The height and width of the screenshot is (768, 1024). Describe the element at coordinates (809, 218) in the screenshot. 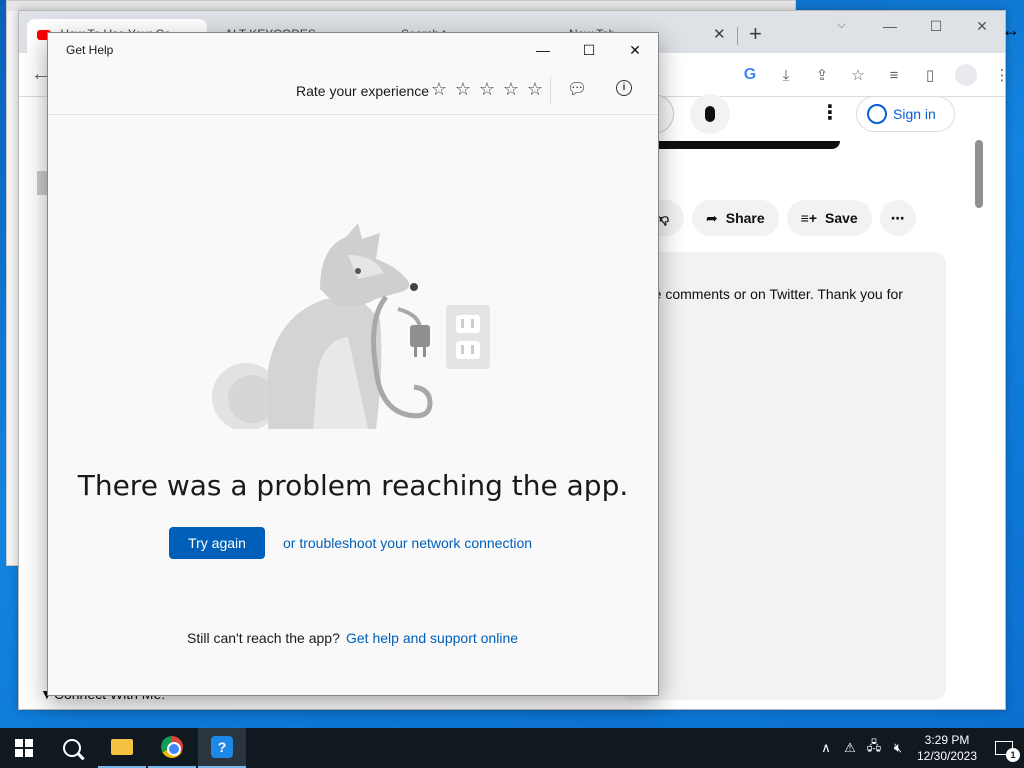

I see `save-icon: ≡+` at that location.